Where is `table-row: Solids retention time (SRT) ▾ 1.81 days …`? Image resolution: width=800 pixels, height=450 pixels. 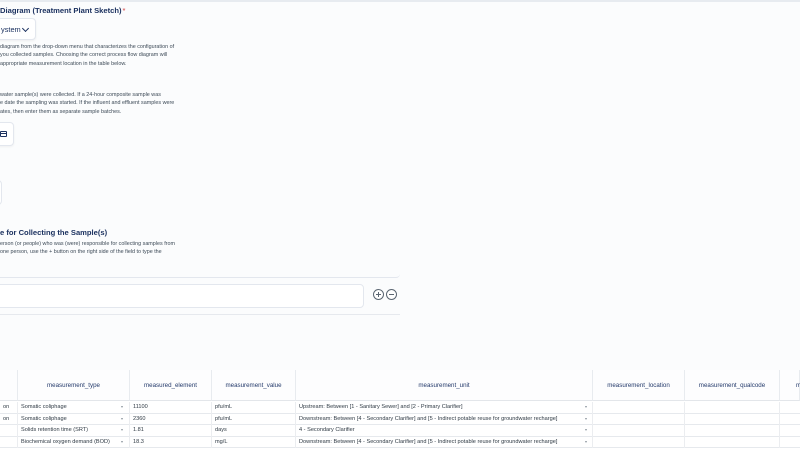 table-row: Solids retention time (SRT) ▾ 1.81 days … is located at coordinates (400, 431).